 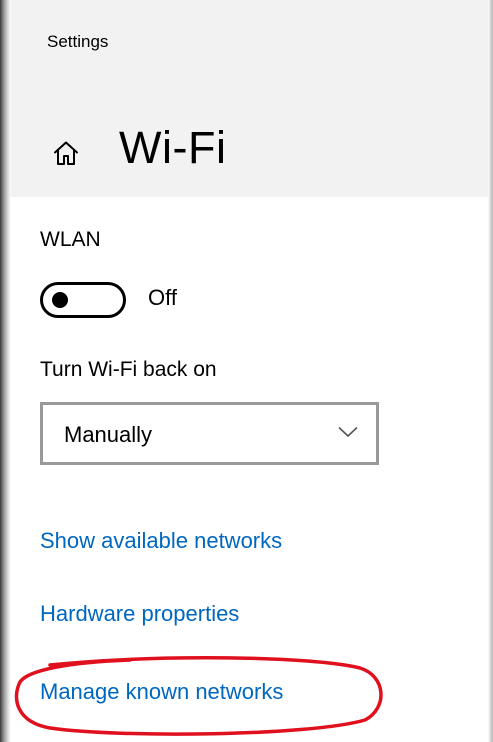 I want to click on home-icon, so click(x=66, y=153).